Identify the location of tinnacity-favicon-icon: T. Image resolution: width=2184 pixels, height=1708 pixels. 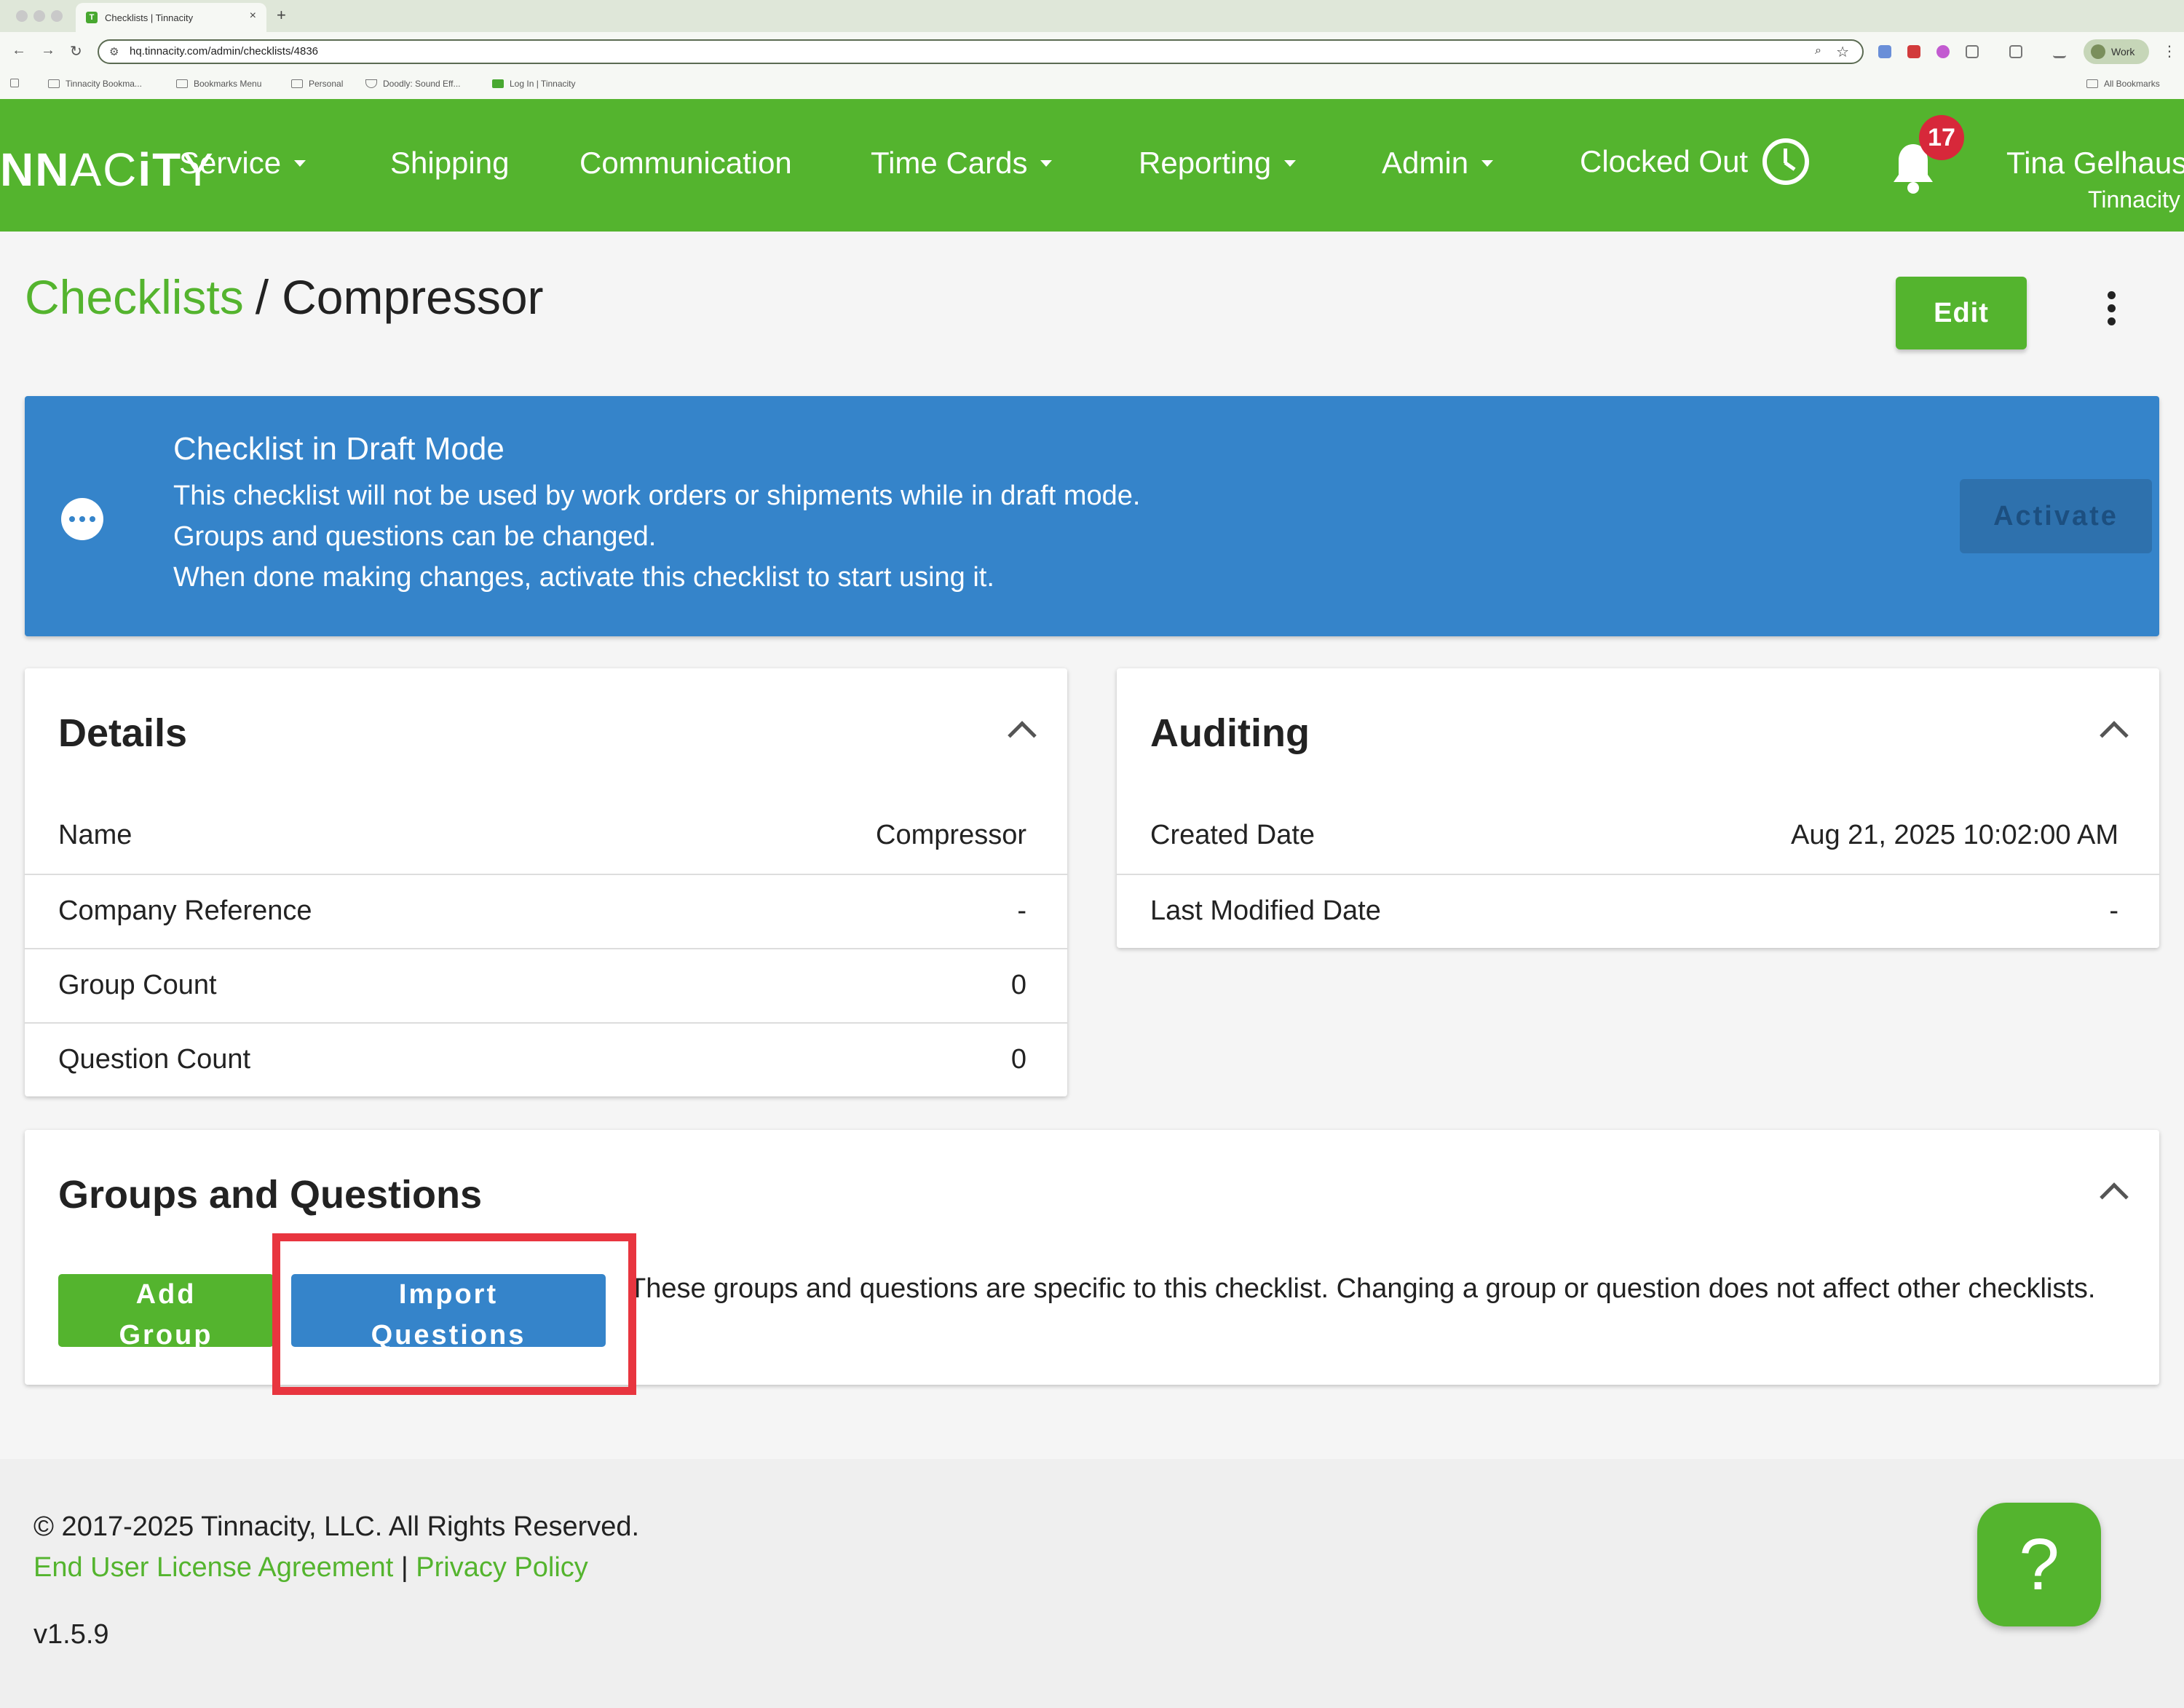
(92, 17).